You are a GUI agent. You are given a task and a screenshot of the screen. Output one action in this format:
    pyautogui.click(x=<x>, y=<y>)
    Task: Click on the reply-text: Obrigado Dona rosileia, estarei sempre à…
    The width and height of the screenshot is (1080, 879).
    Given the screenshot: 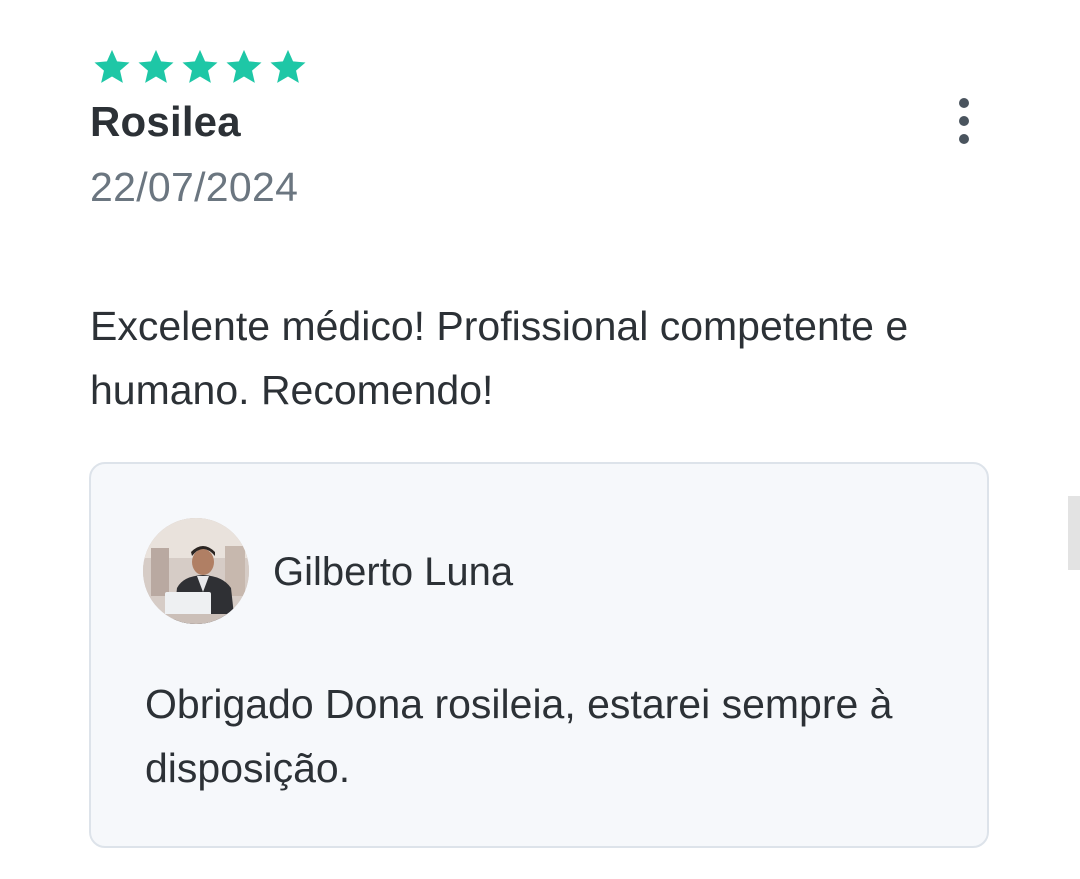 What is the action you would take?
    pyautogui.click(x=519, y=736)
    